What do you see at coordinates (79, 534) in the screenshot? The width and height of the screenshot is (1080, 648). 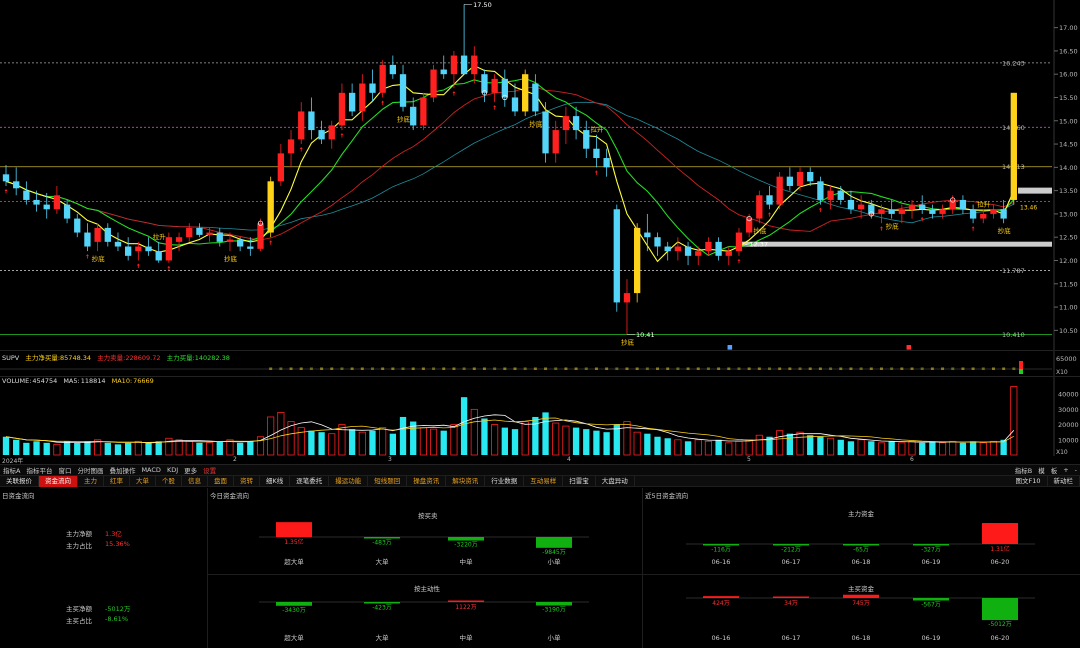 I see `main-net-label: 主力净额` at bounding box center [79, 534].